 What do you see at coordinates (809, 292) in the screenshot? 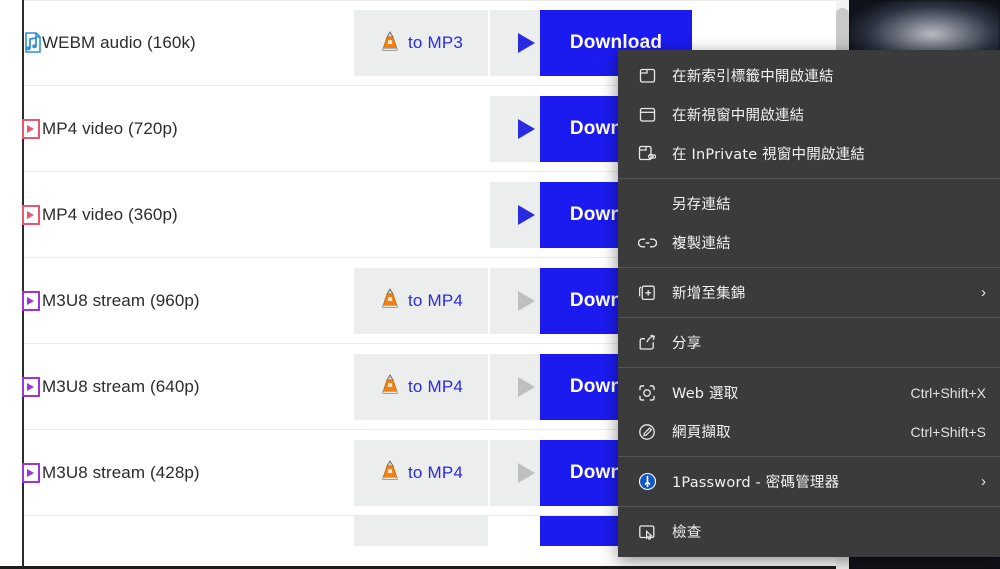
I see `menu-item: 新增至集錦 ›` at bounding box center [809, 292].